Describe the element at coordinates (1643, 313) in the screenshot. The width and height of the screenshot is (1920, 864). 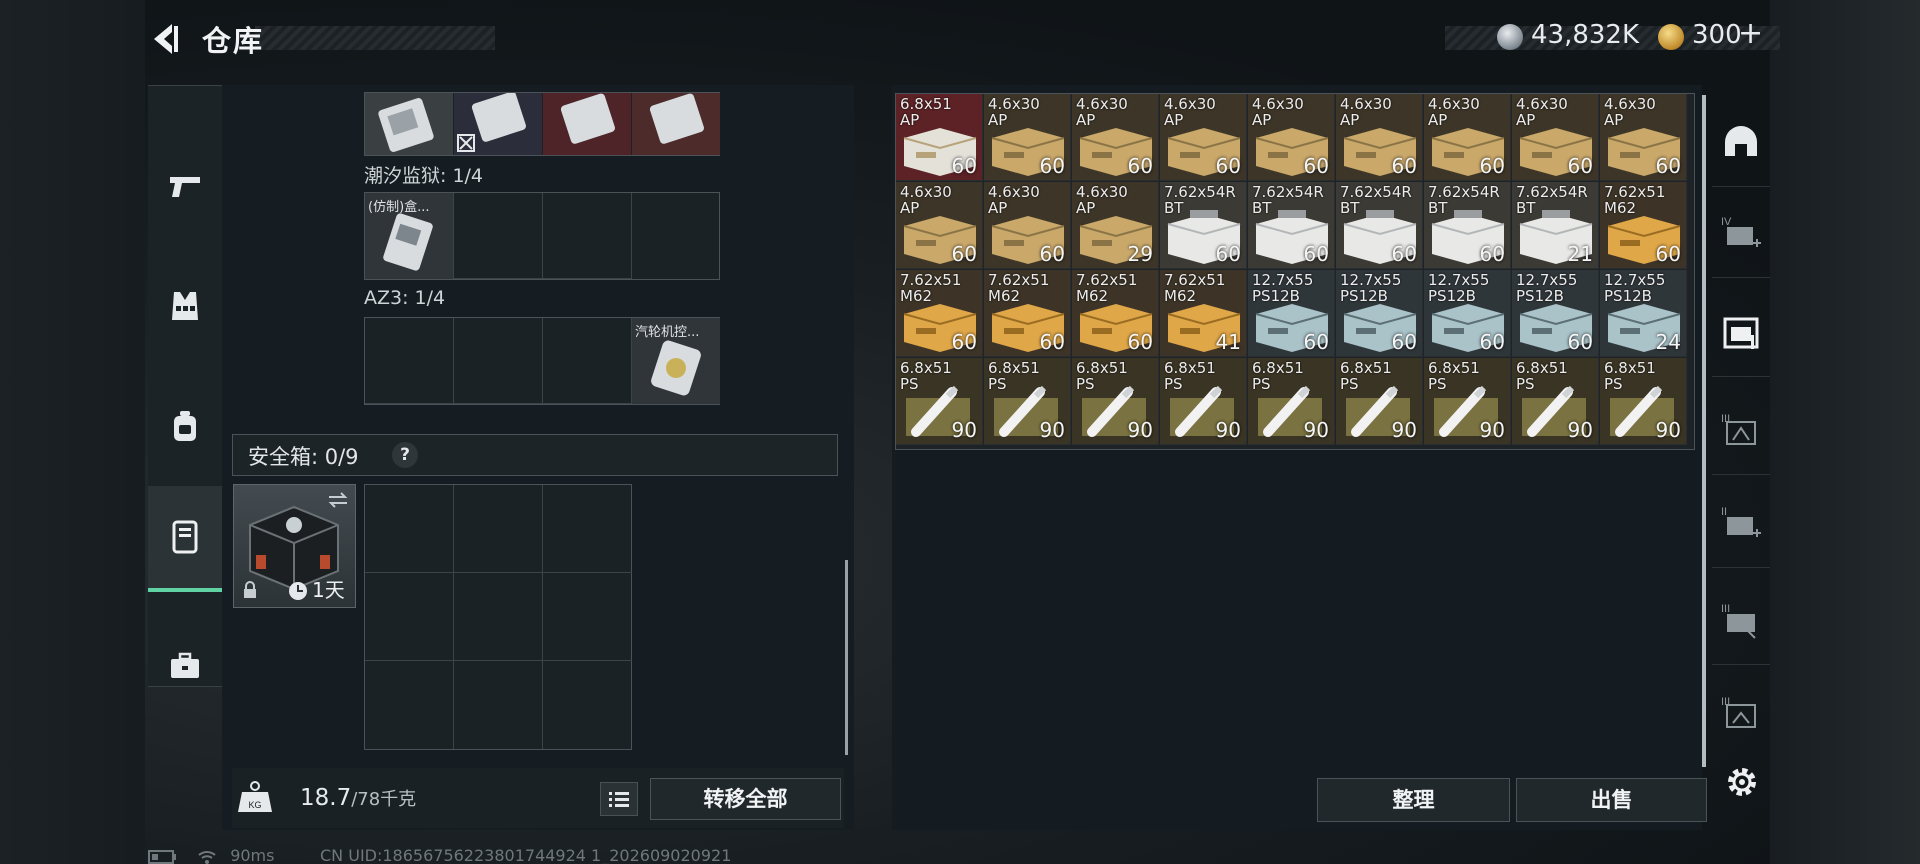
I see `ammo-item: 12.7x55 PS12B 24` at that location.